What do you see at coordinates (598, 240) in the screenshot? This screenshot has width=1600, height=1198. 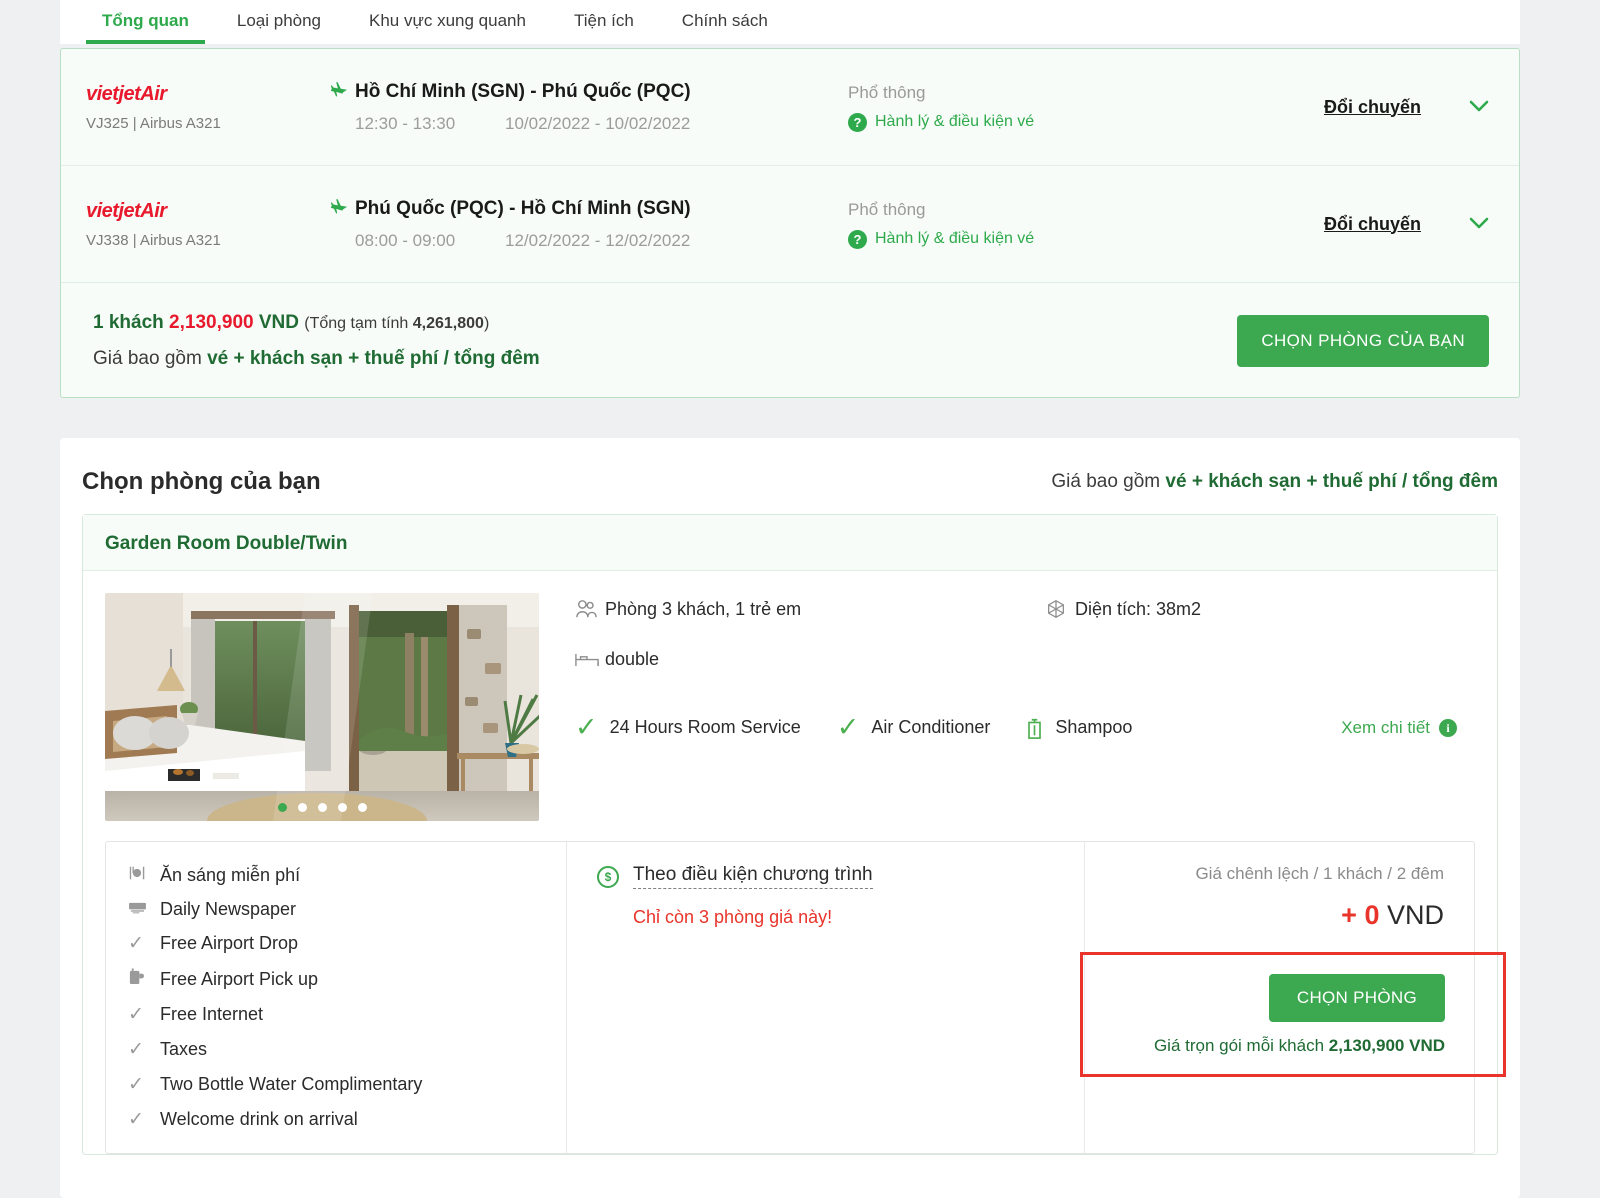 I see `flight-dates: 12/02/2022 - 12/02/2022` at bounding box center [598, 240].